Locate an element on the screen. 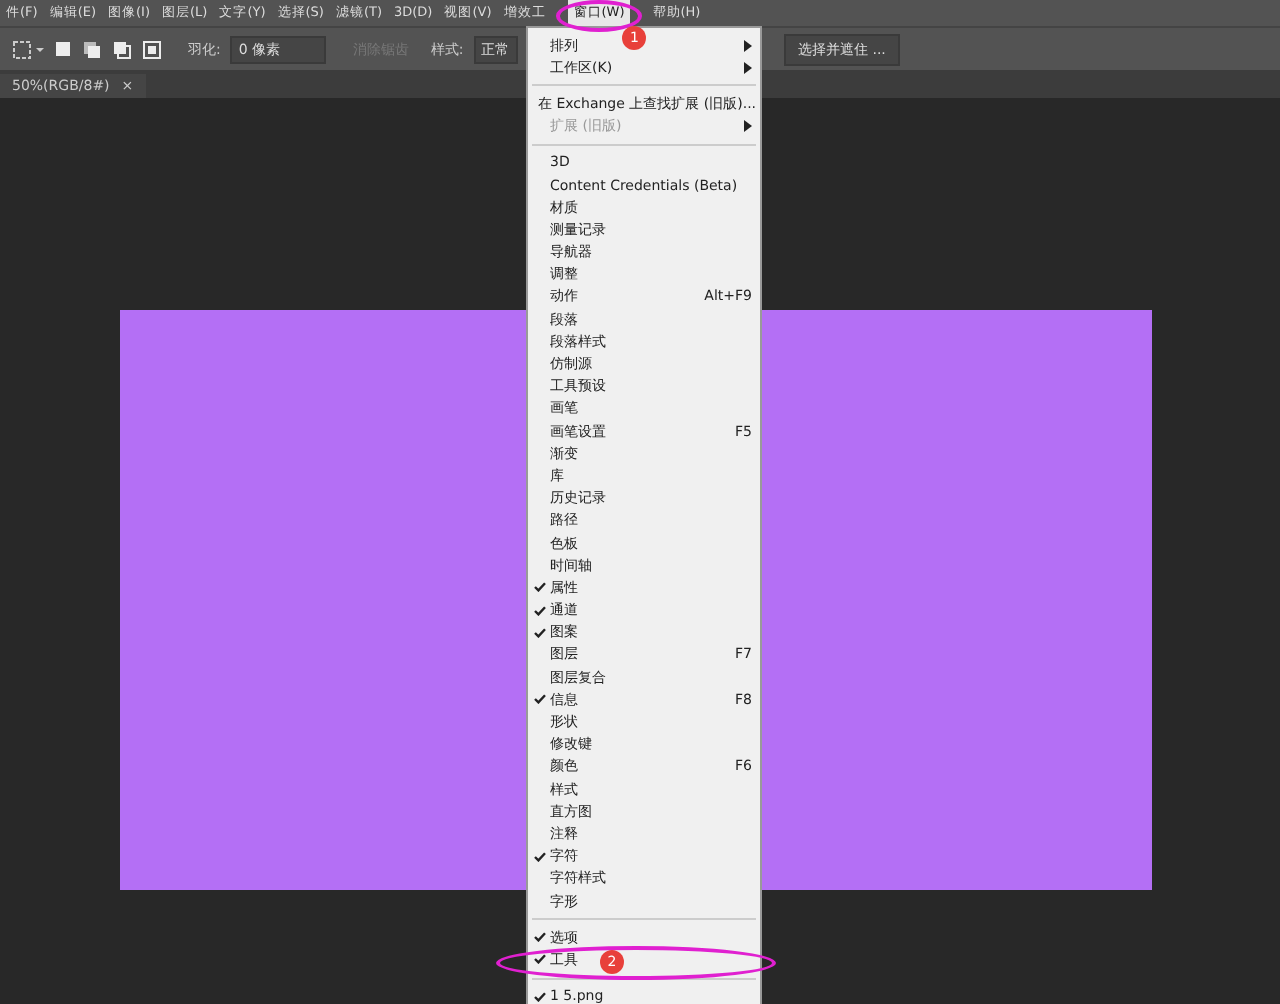  add-selection-icon is located at coordinates (92, 49).